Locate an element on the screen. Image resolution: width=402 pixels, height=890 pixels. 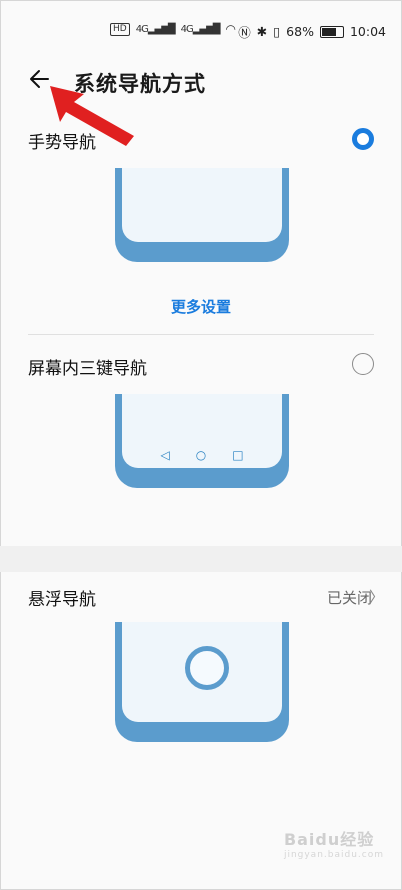
radio-three-key is located at coordinates (363, 364).